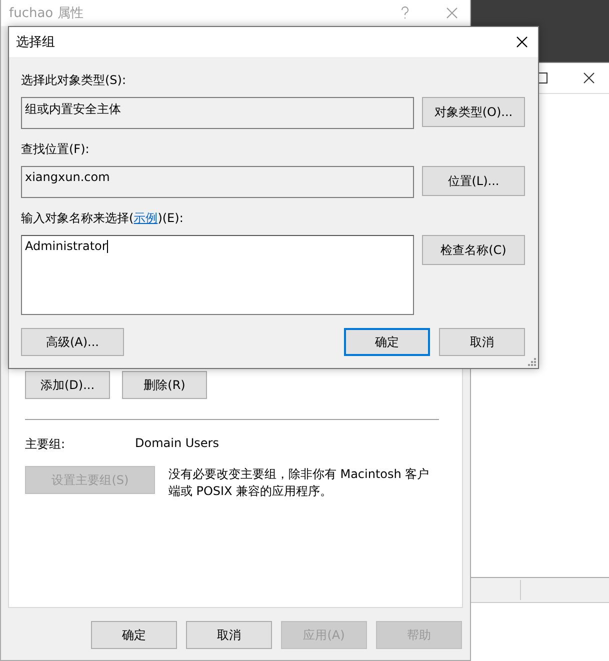 This screenshot has width=609, height=661. Describe the element at coordinates (164, 385) in the screenshot. I see `remove-button: 删除(R)` at that location.